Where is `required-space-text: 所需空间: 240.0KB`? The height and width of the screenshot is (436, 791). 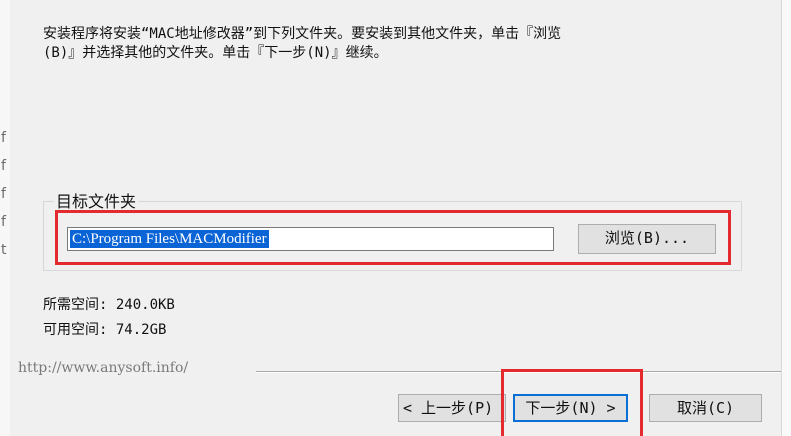
required-space-text: 所需空间: 240.0KB is located at coordinates (109, 305).